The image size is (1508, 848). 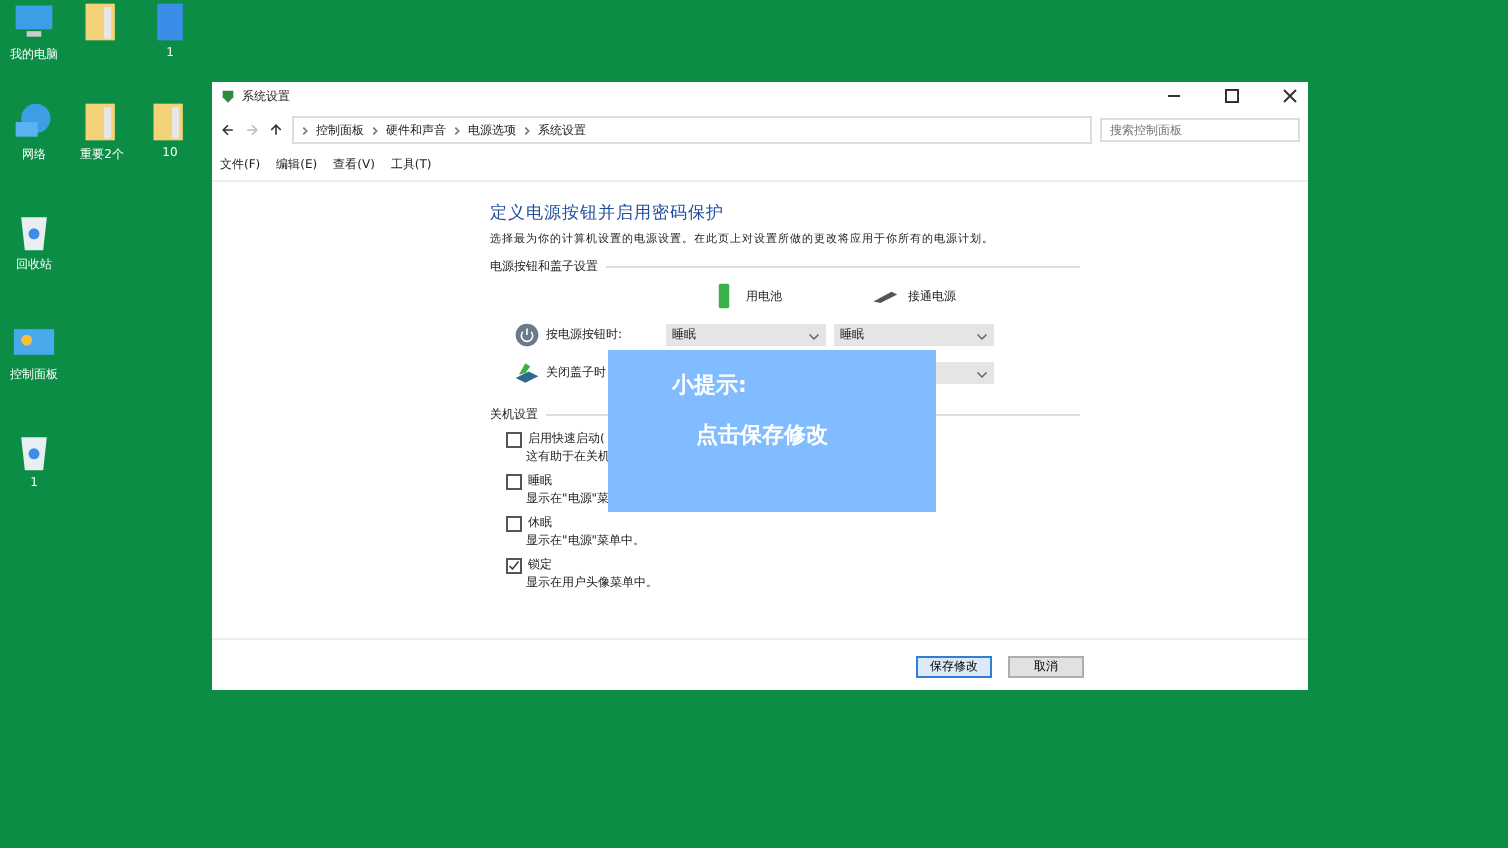 I want to click on back-arrow-icon, so click(x=228, y=130).